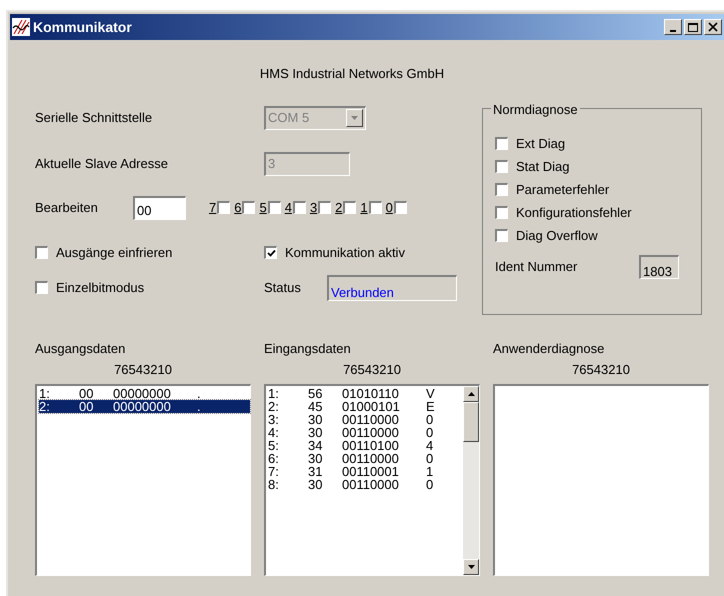 This screenshot has height=596, width=724. What do you see at coordinates (67, 207) in the screenshot?
I see `field-label: Bearbeiten` at bounding box center [67, 207].